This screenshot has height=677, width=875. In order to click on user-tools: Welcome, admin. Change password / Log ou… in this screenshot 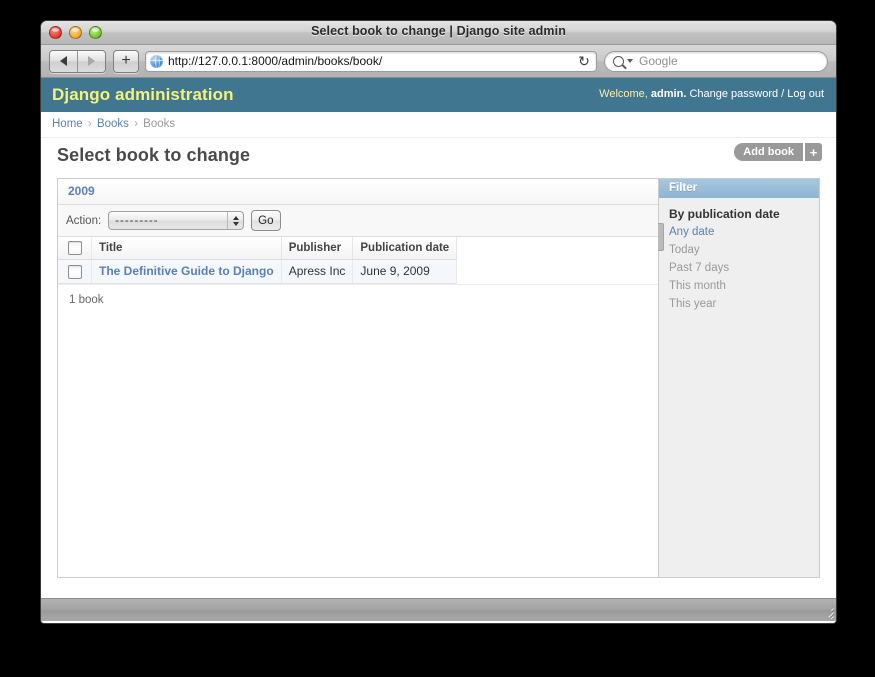, I will do `click(711, 94)`.